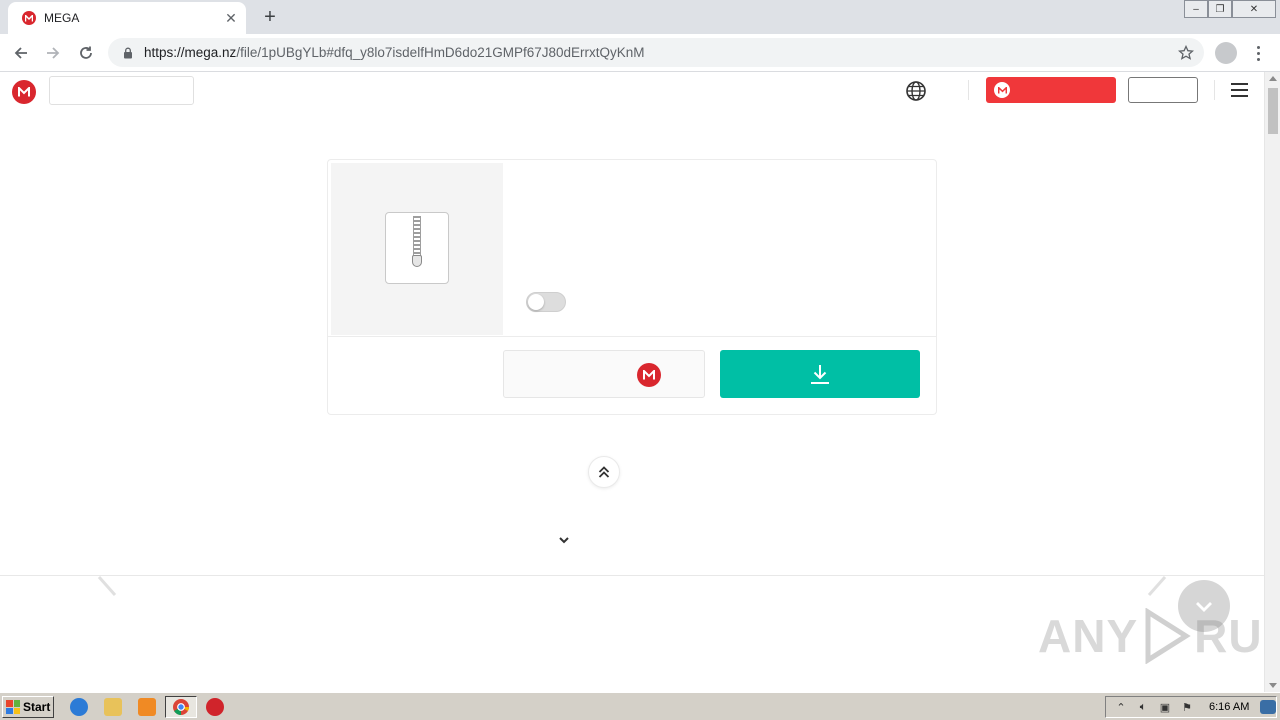  I want to click on watermark-left: ANY, so click(1088, 636).